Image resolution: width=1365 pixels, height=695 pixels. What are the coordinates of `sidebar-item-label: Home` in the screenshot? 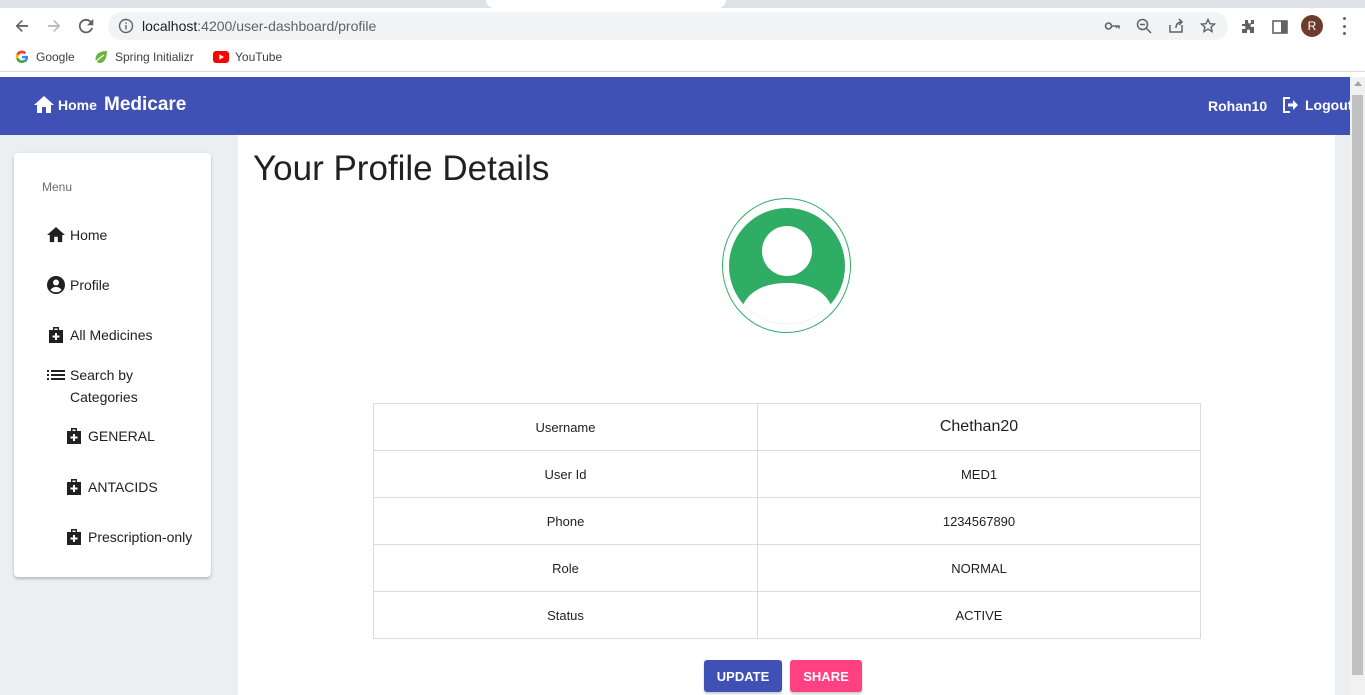 It's located at (89, 235).